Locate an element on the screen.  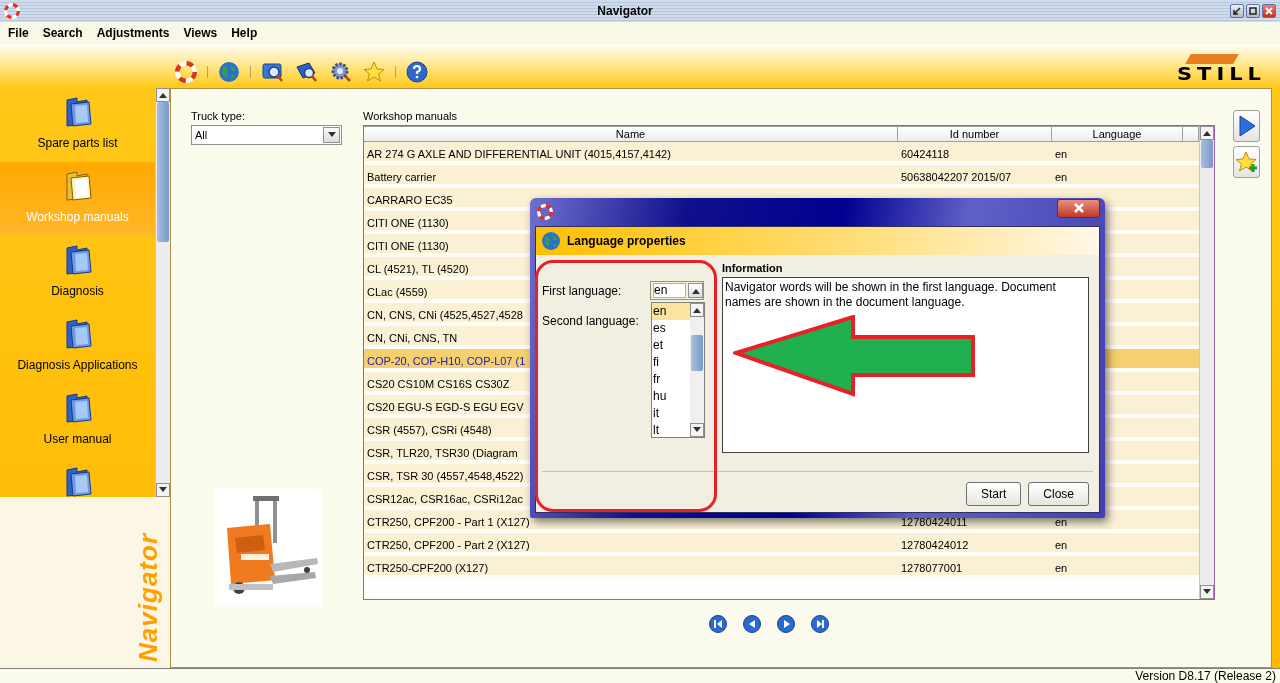
column-header: Id number is located at coordinates (975, 134).